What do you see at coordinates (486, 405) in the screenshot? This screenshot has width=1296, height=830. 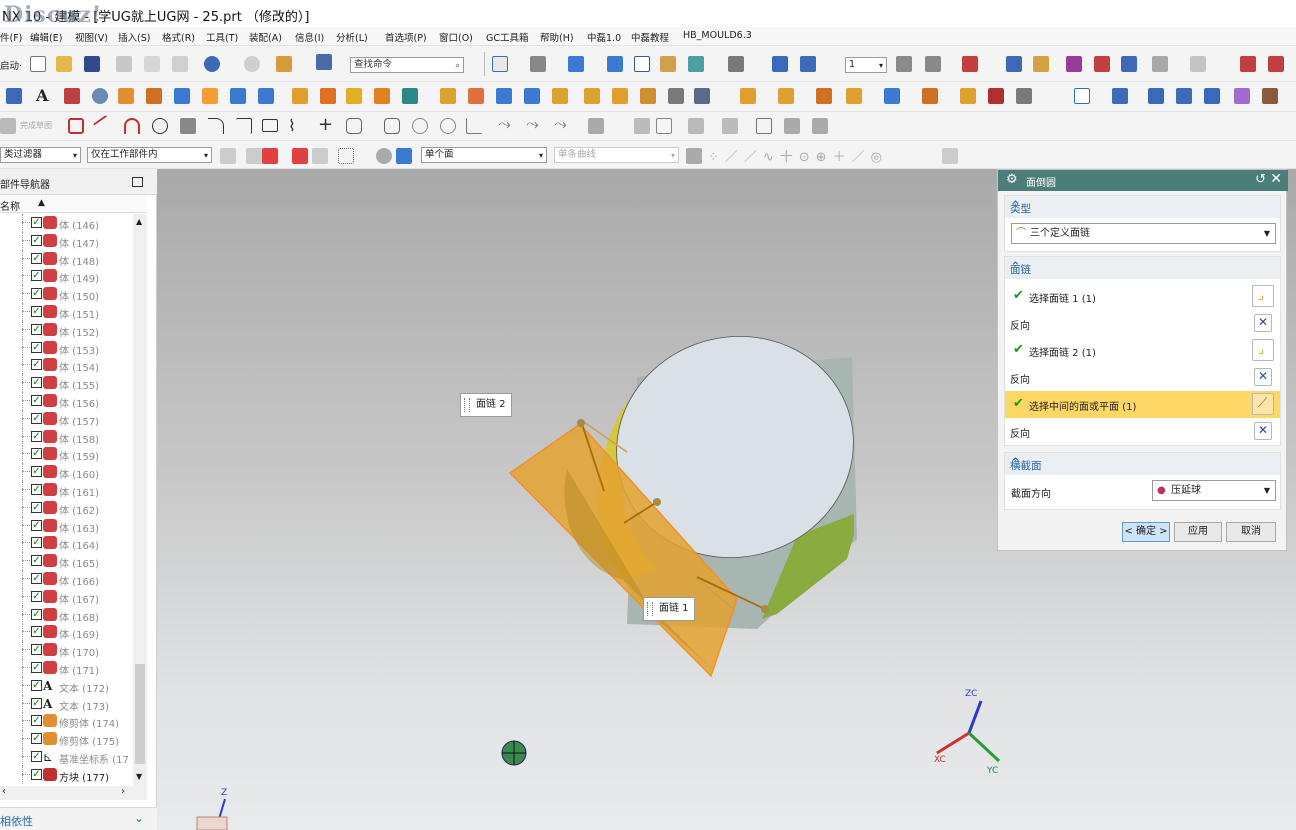 I see `face-chain-2-label: 面链 2` at bounding box center [486, 405].